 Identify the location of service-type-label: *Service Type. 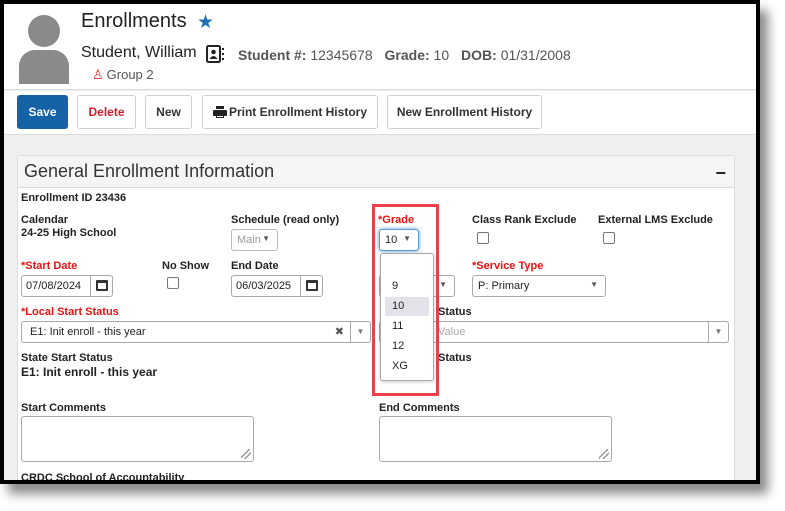
(508, 266).